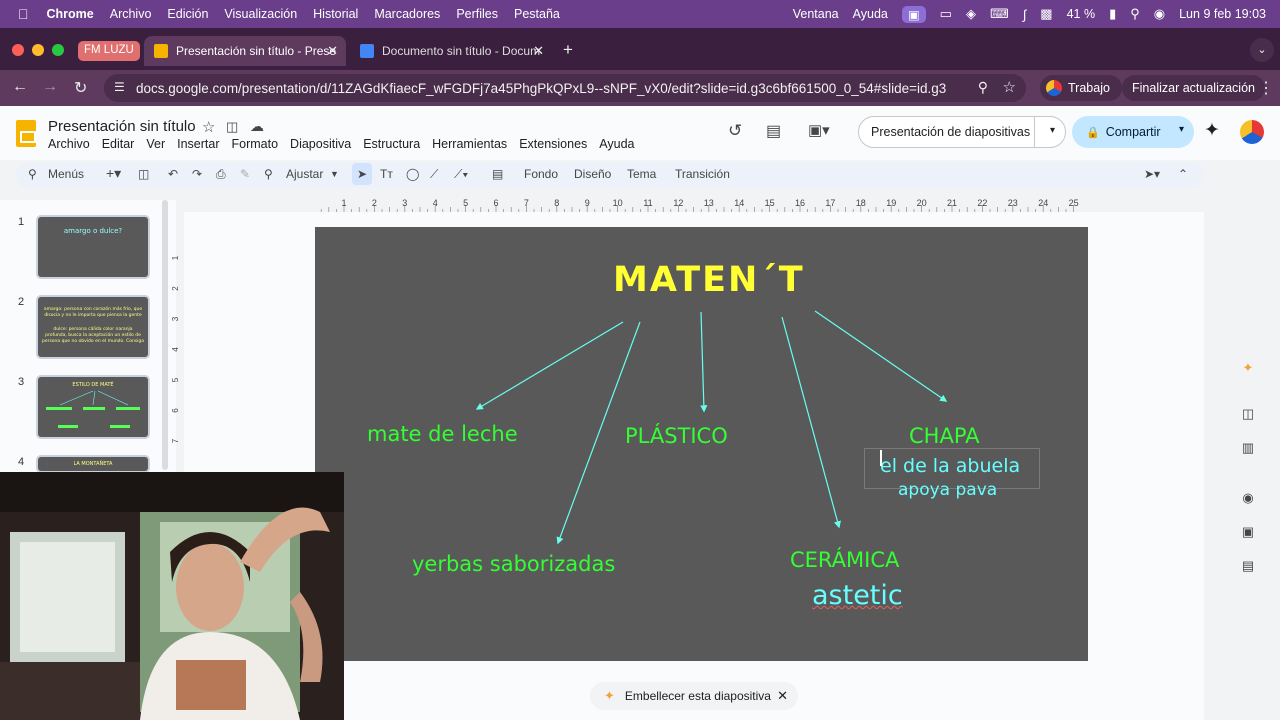 The height and width of the screenshot is (720, 1280). What do you see at coordinates (1252, 132) in the screenshot?
I see `account-avatar` at bounding box center [1252, 132].